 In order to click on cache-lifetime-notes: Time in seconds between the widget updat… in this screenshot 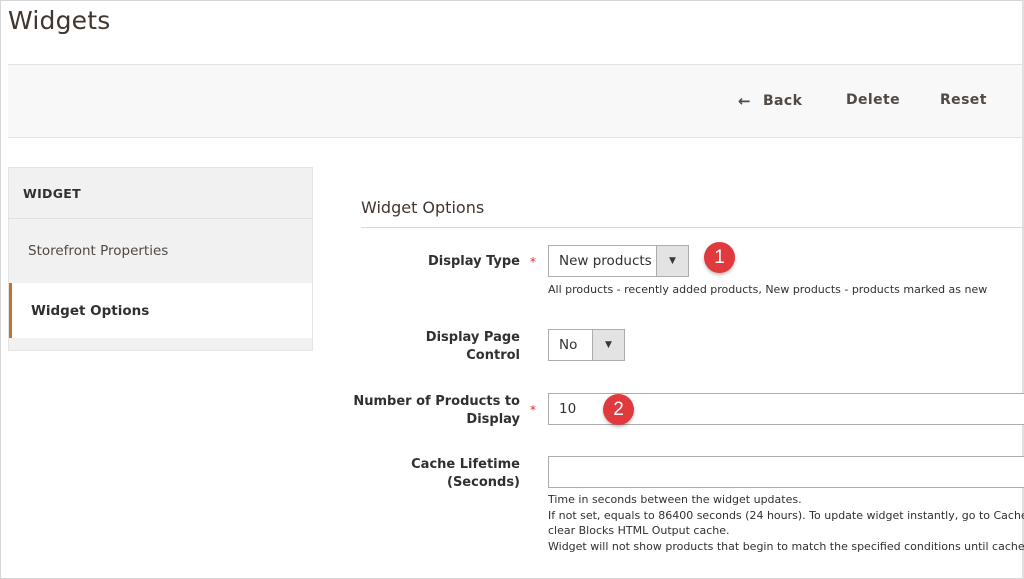, I will do `click(786, 523)`.